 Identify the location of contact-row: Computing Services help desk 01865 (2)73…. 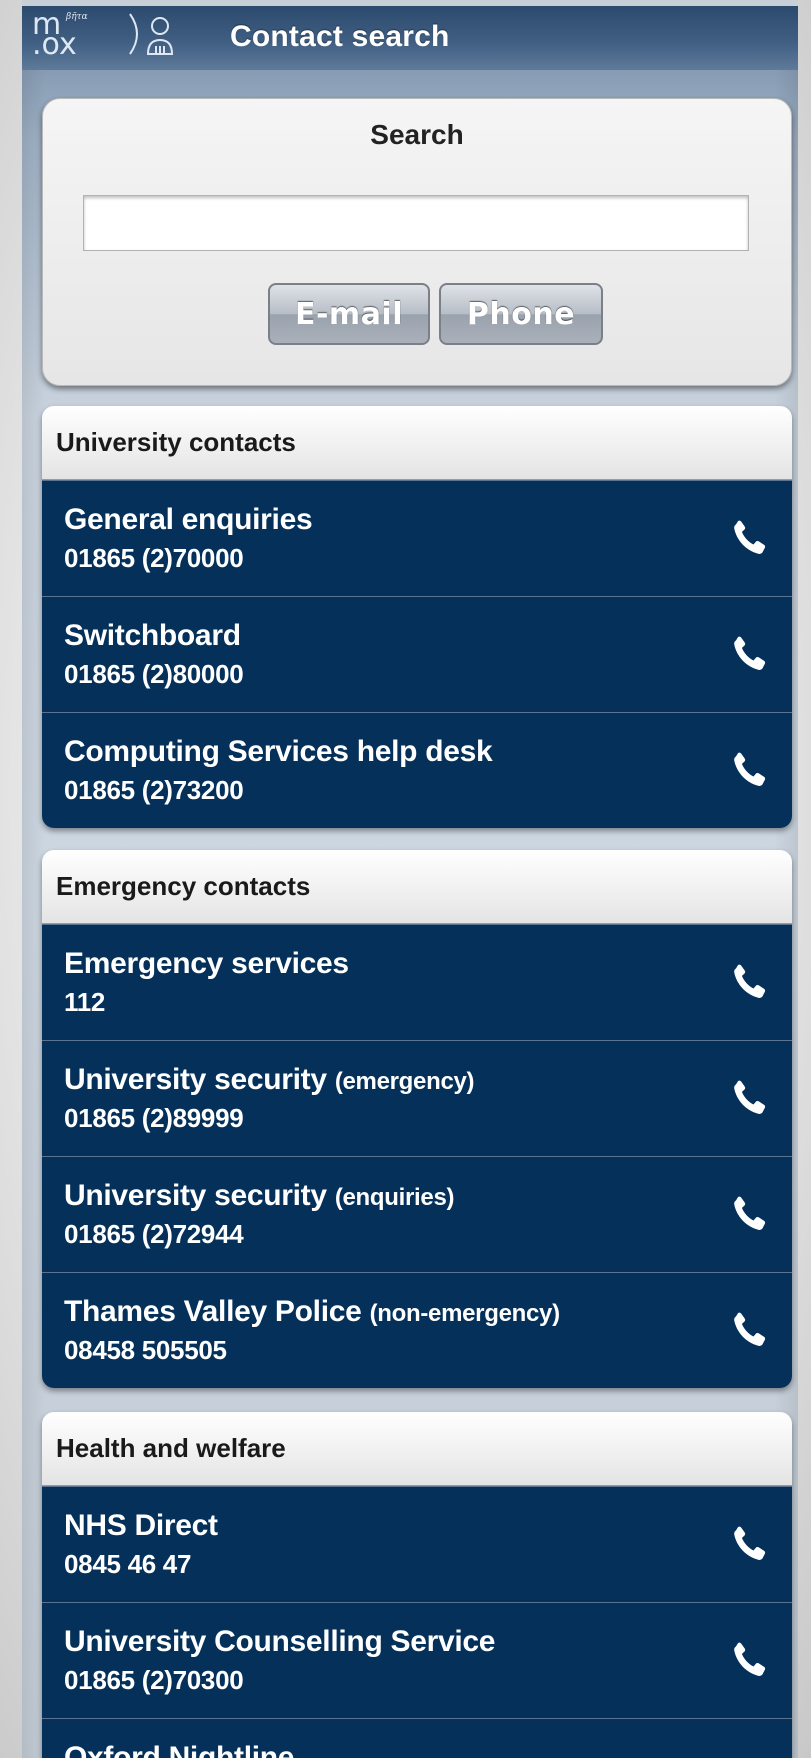
(417, 770).